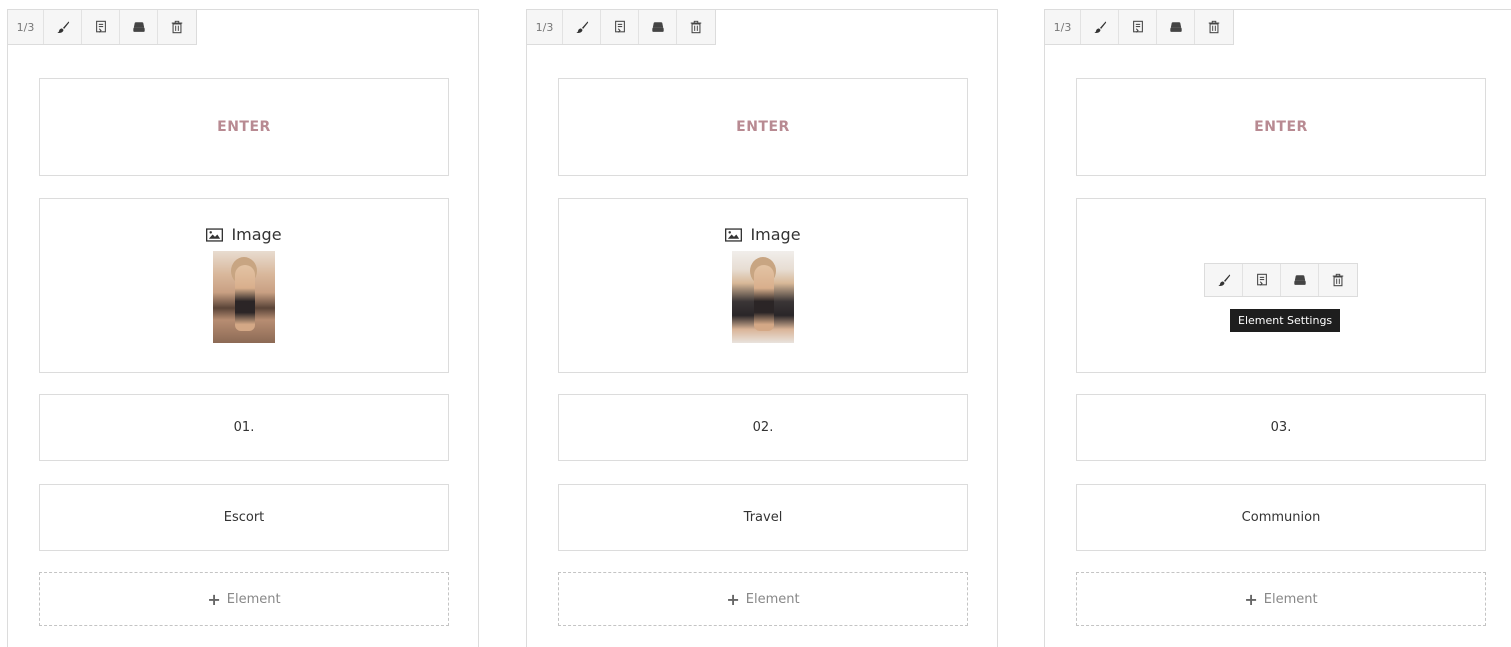  I want to click on number-element: 02., so click(763, 427).